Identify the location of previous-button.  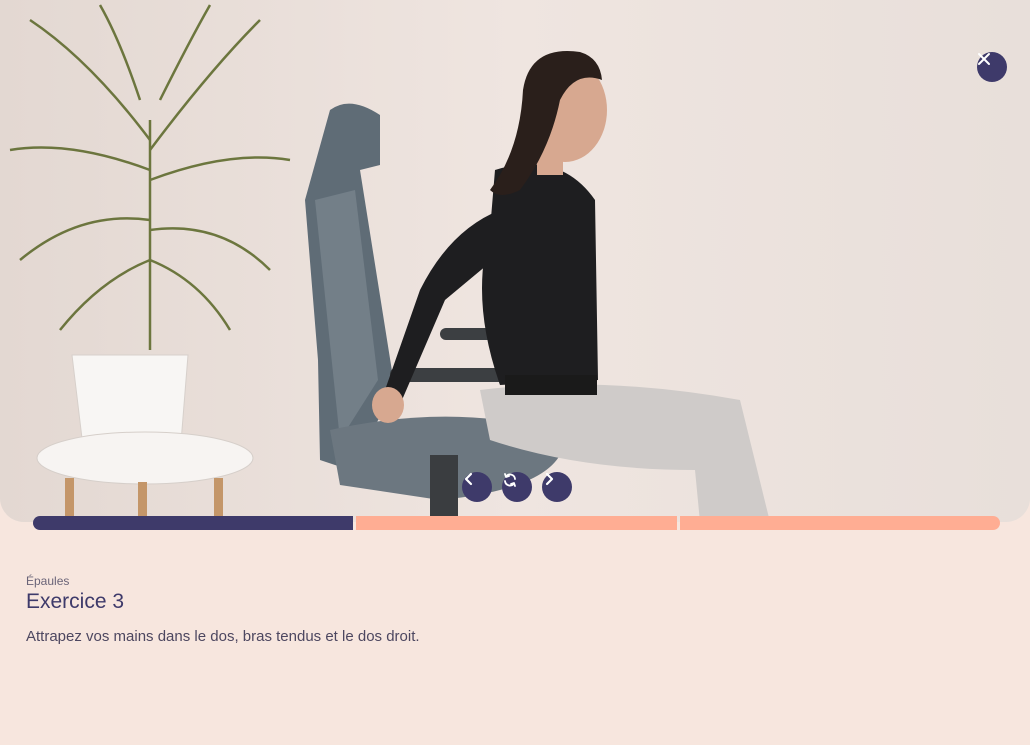
(477, 487).